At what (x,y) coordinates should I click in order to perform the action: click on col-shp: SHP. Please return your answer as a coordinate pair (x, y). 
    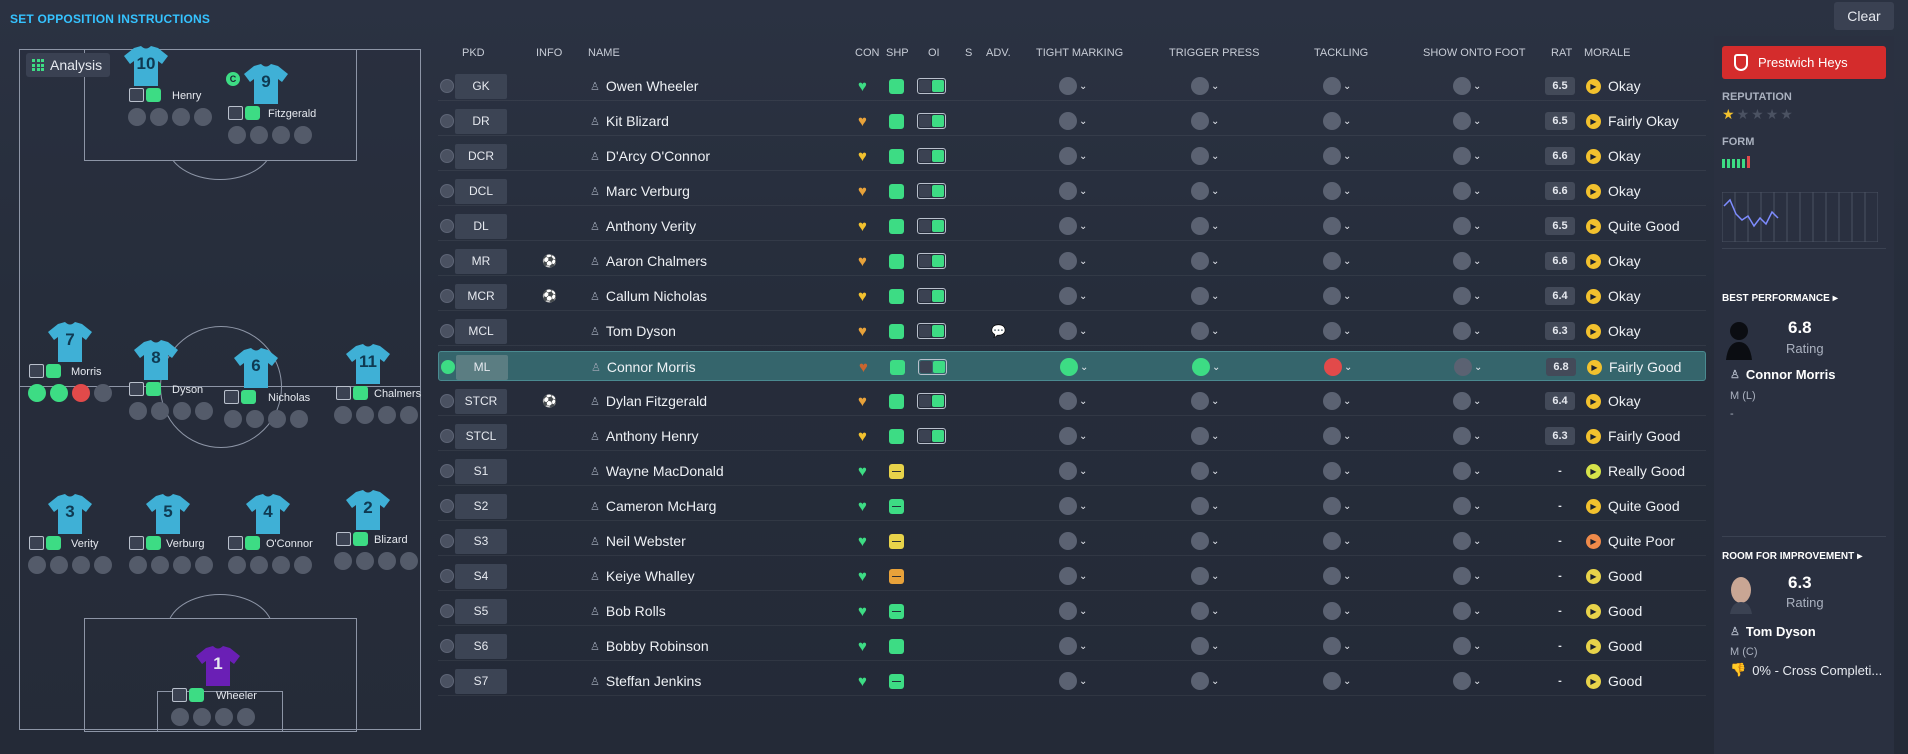
    Looking at the image, I should click on (897, 53).